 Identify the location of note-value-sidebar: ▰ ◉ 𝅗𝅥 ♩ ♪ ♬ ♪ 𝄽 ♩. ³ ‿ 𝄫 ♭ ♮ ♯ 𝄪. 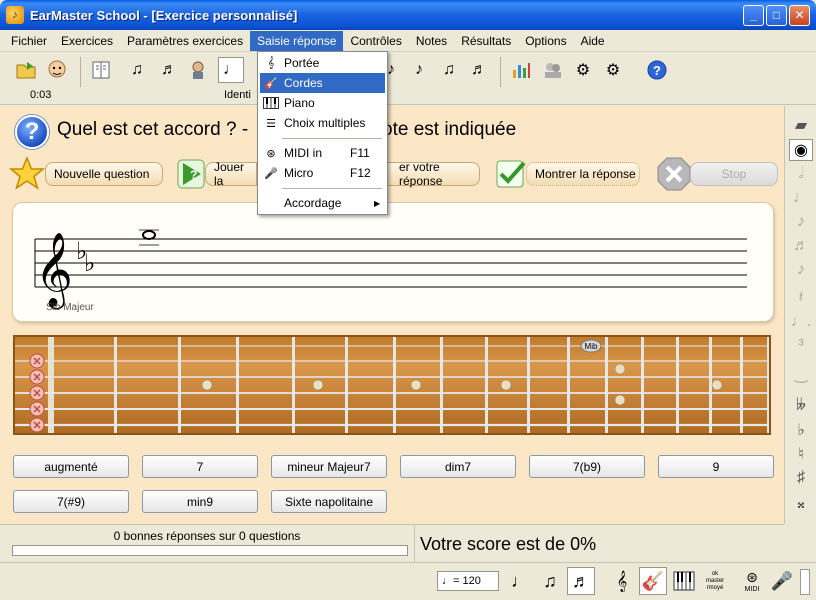
(800, 315).